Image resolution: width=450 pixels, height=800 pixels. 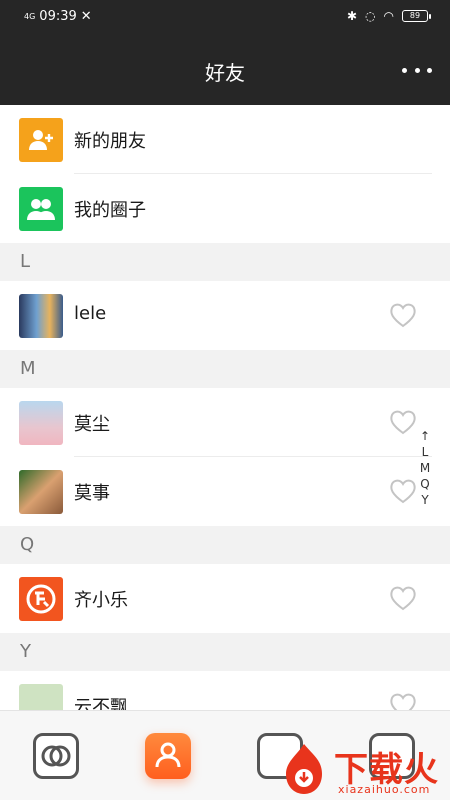 I want to click on status-bar: 4G 09:39 ✕ ✱ ◌ ◠ 89, so click(x=225, y=18).